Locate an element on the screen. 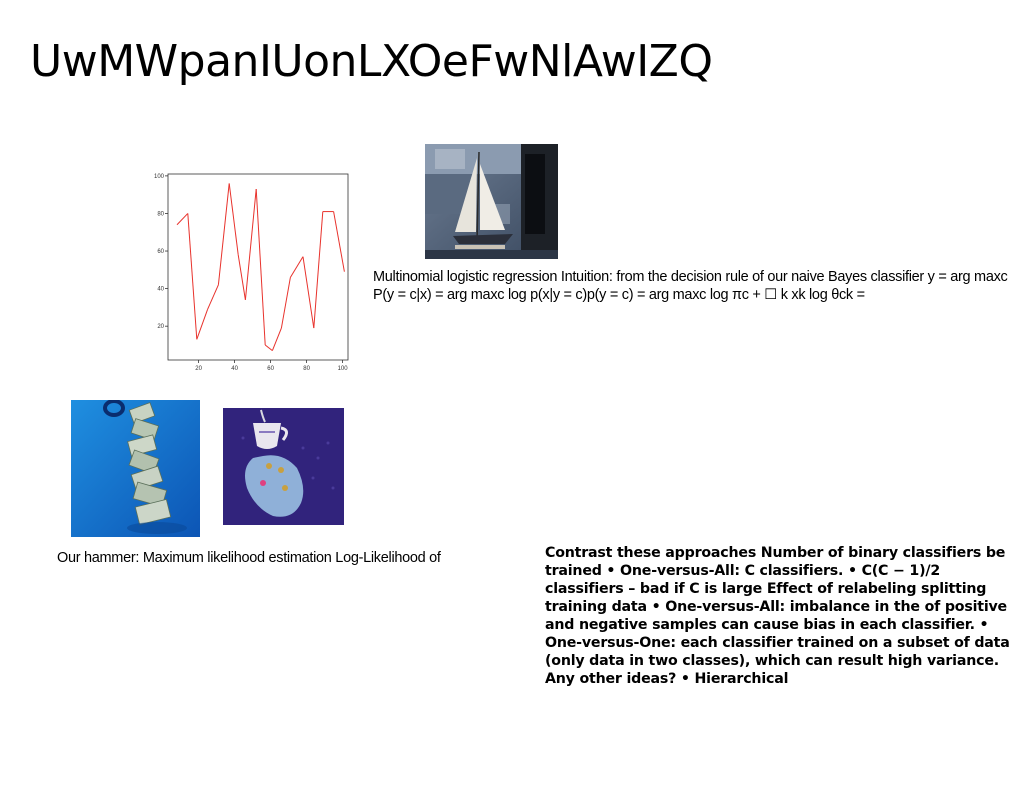  x-tick-label: 20 is located at coordinates (198, 369).